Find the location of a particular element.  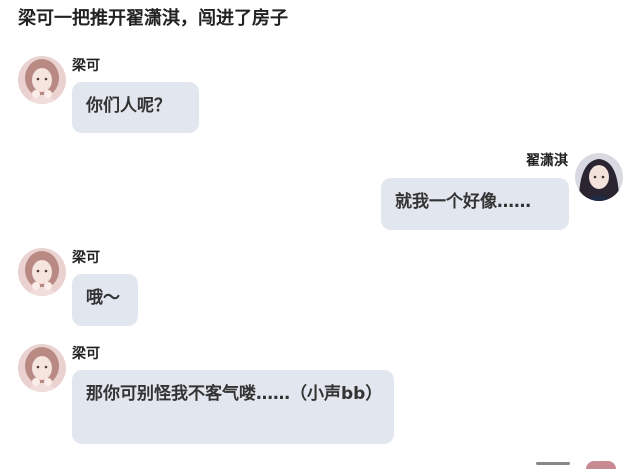

message-bubble: 你们人呢？ is located at coordinates (135, 107).